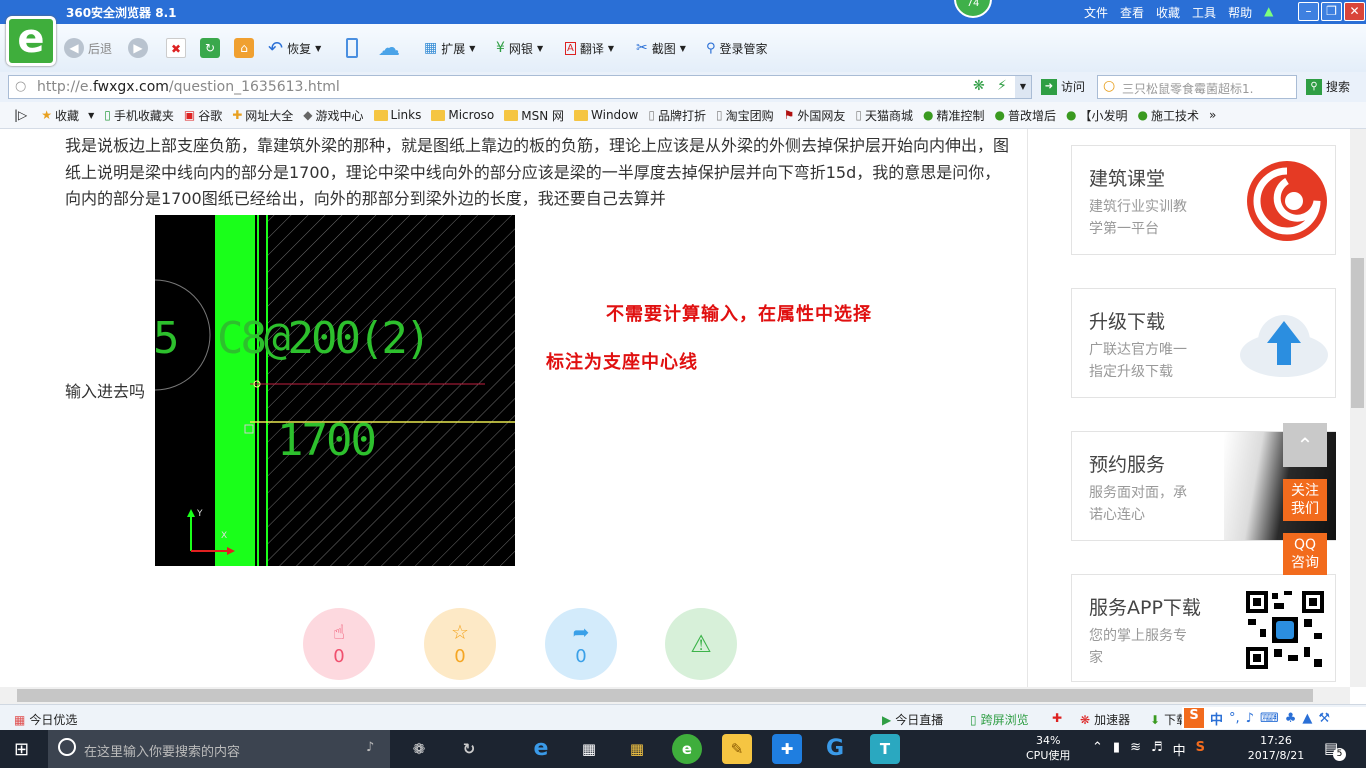  I want to click on chat-icon: ●, so click(999, 115).